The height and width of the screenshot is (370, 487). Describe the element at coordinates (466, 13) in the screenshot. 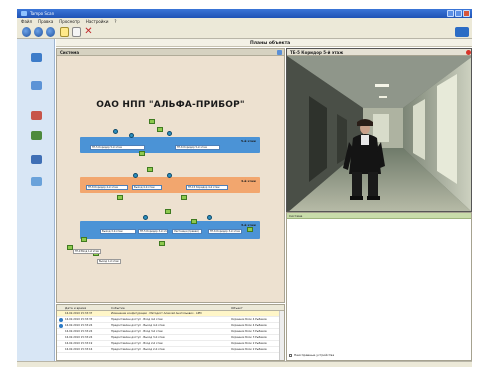

I see `close-button` at that location.